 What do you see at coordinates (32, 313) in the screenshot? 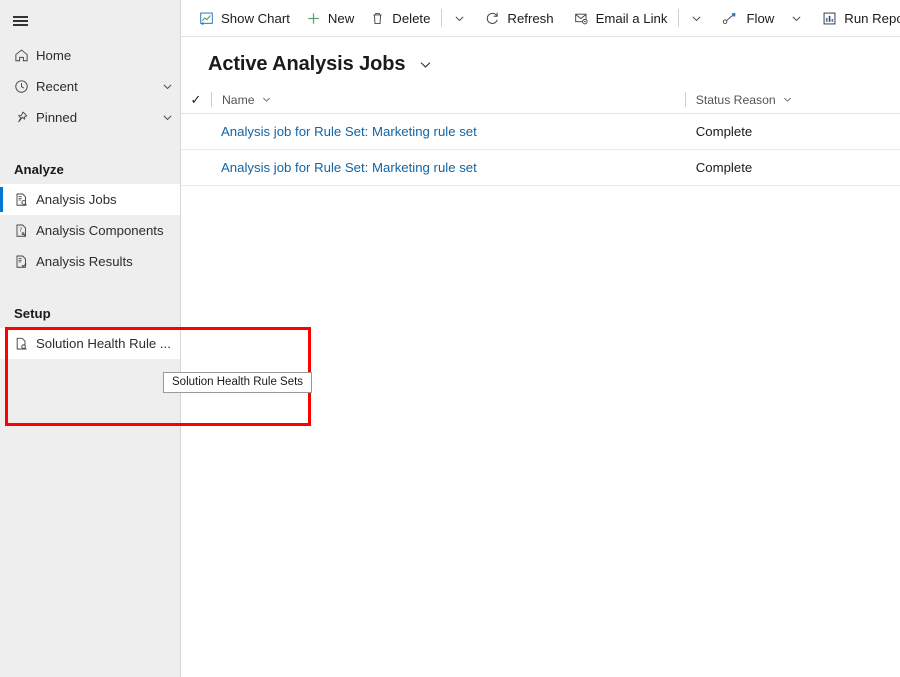
I see `sidebar-group-title-setup: Setup` at bounding box center [32, 313].